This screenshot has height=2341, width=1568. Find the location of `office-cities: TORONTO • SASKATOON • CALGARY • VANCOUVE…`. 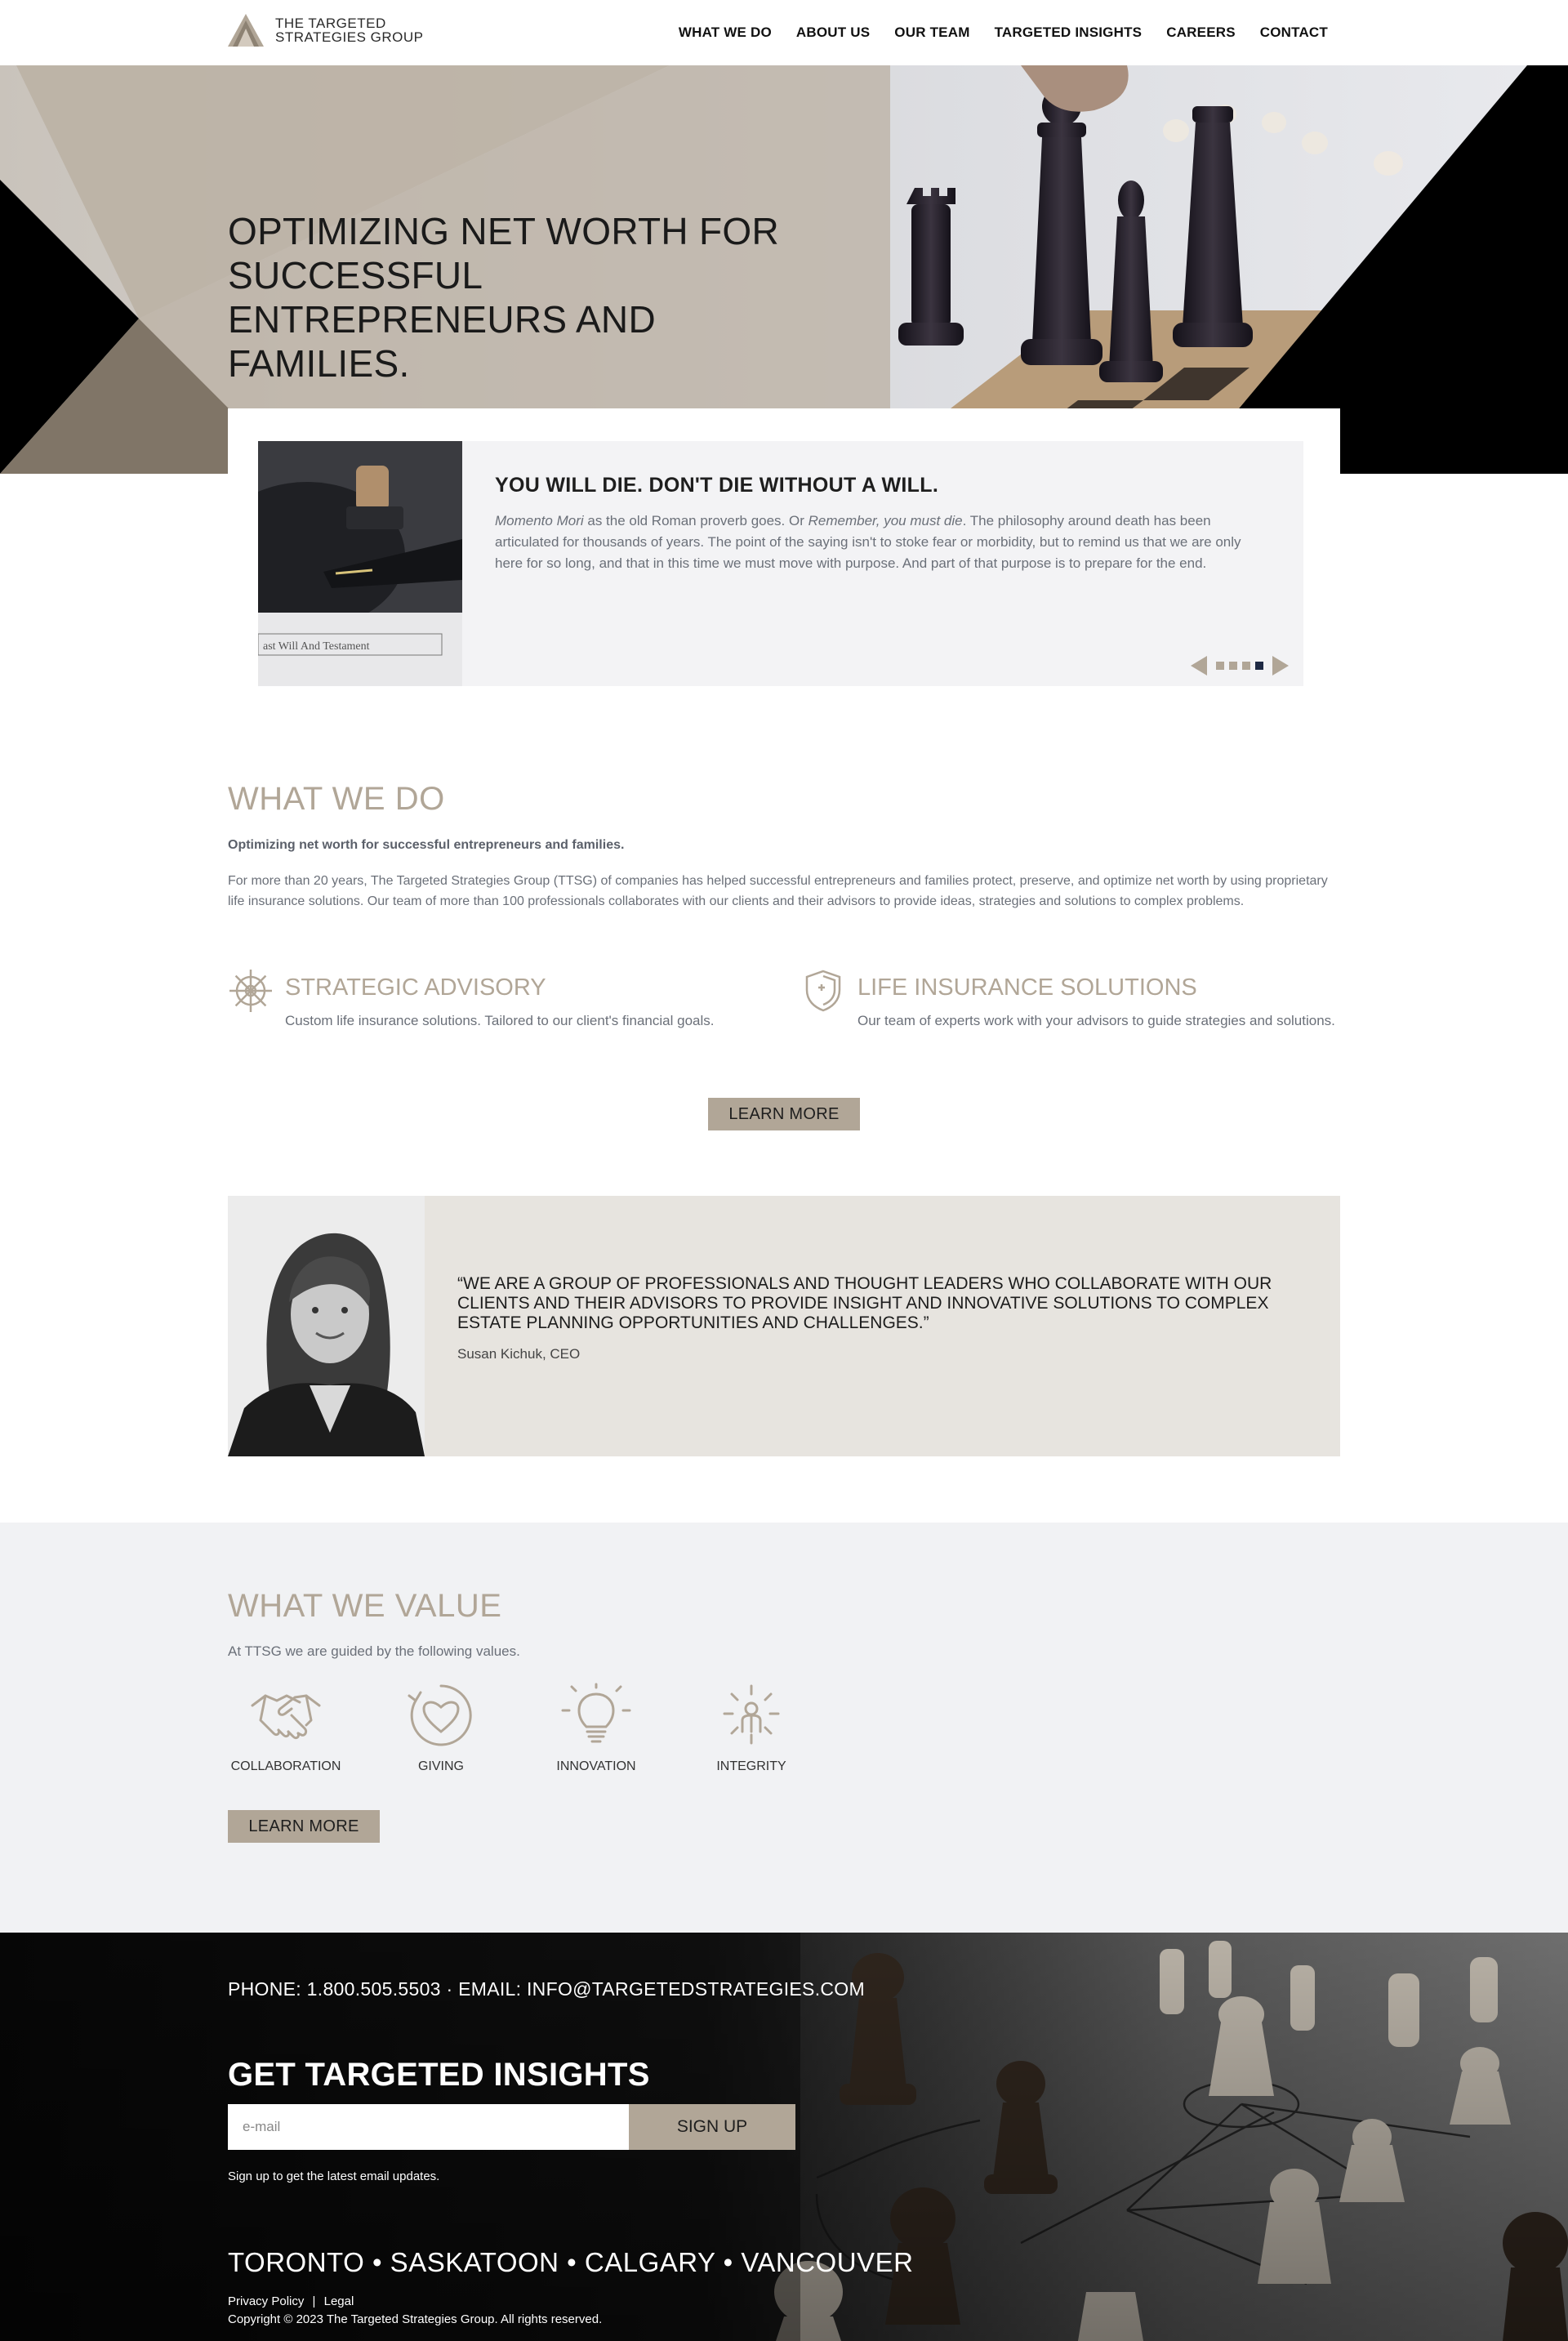

office-cities: TORONTO • SASKATOON • CALGARY • VANCOUVE… is located at coordinates (571, 2262).